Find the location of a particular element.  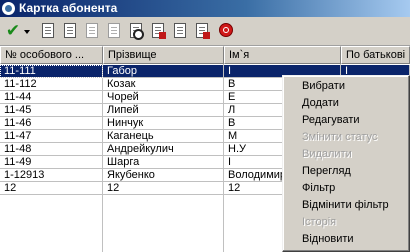

cell-surname: Якубенко is located at coordinates (163, 175).